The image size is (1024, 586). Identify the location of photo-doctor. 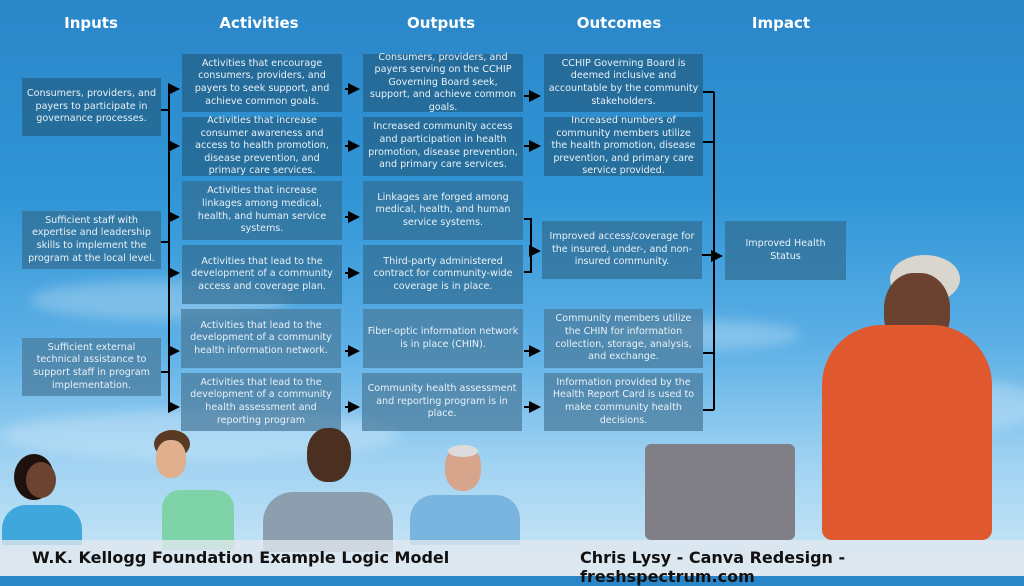
(325, 490).